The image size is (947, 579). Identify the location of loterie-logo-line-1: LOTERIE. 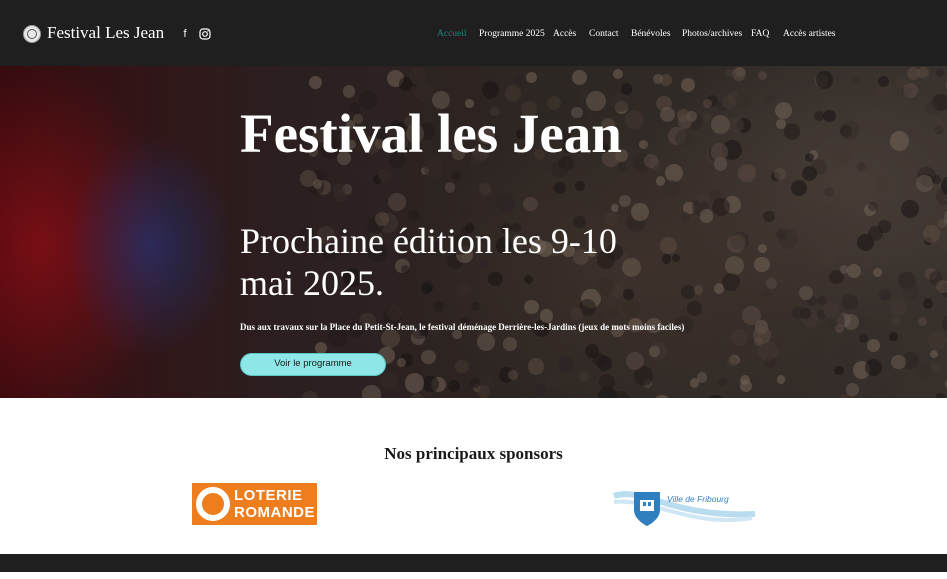
(268, 495).